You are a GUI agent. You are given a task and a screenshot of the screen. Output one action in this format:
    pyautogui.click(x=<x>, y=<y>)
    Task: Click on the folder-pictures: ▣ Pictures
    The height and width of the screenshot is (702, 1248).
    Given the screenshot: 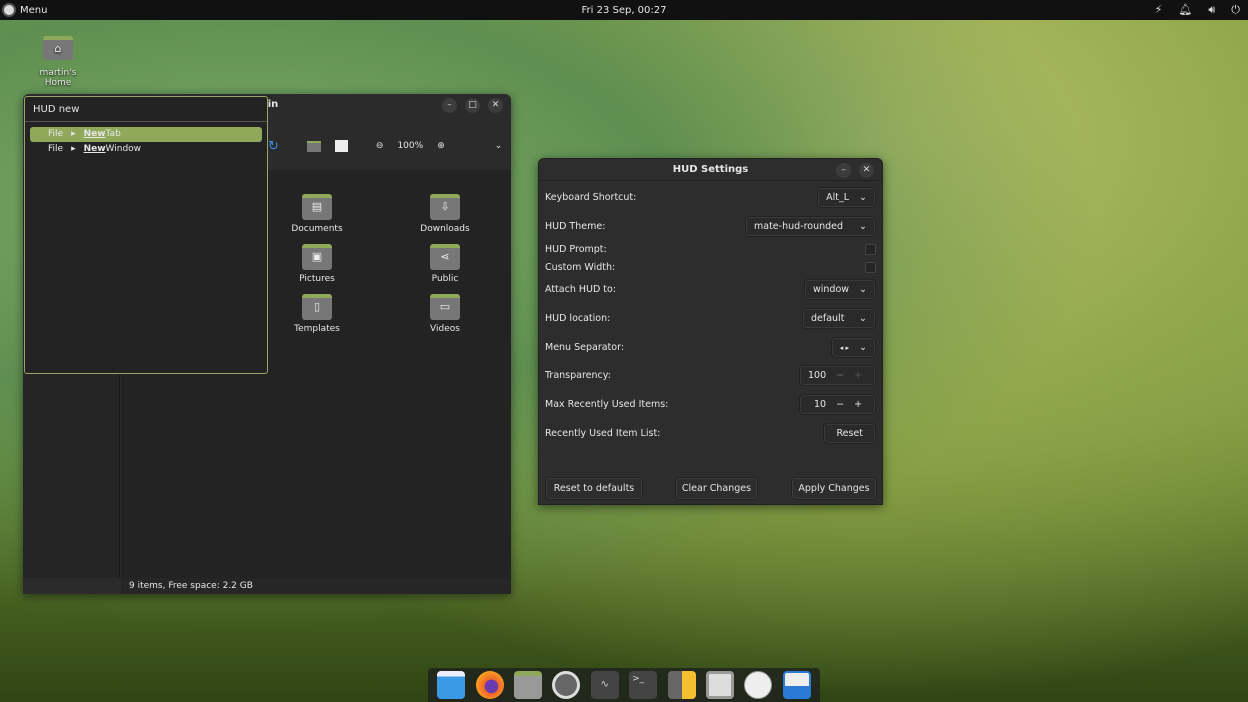 What is the action you would take?
    pyautogui.click(x=317, y=264)
    